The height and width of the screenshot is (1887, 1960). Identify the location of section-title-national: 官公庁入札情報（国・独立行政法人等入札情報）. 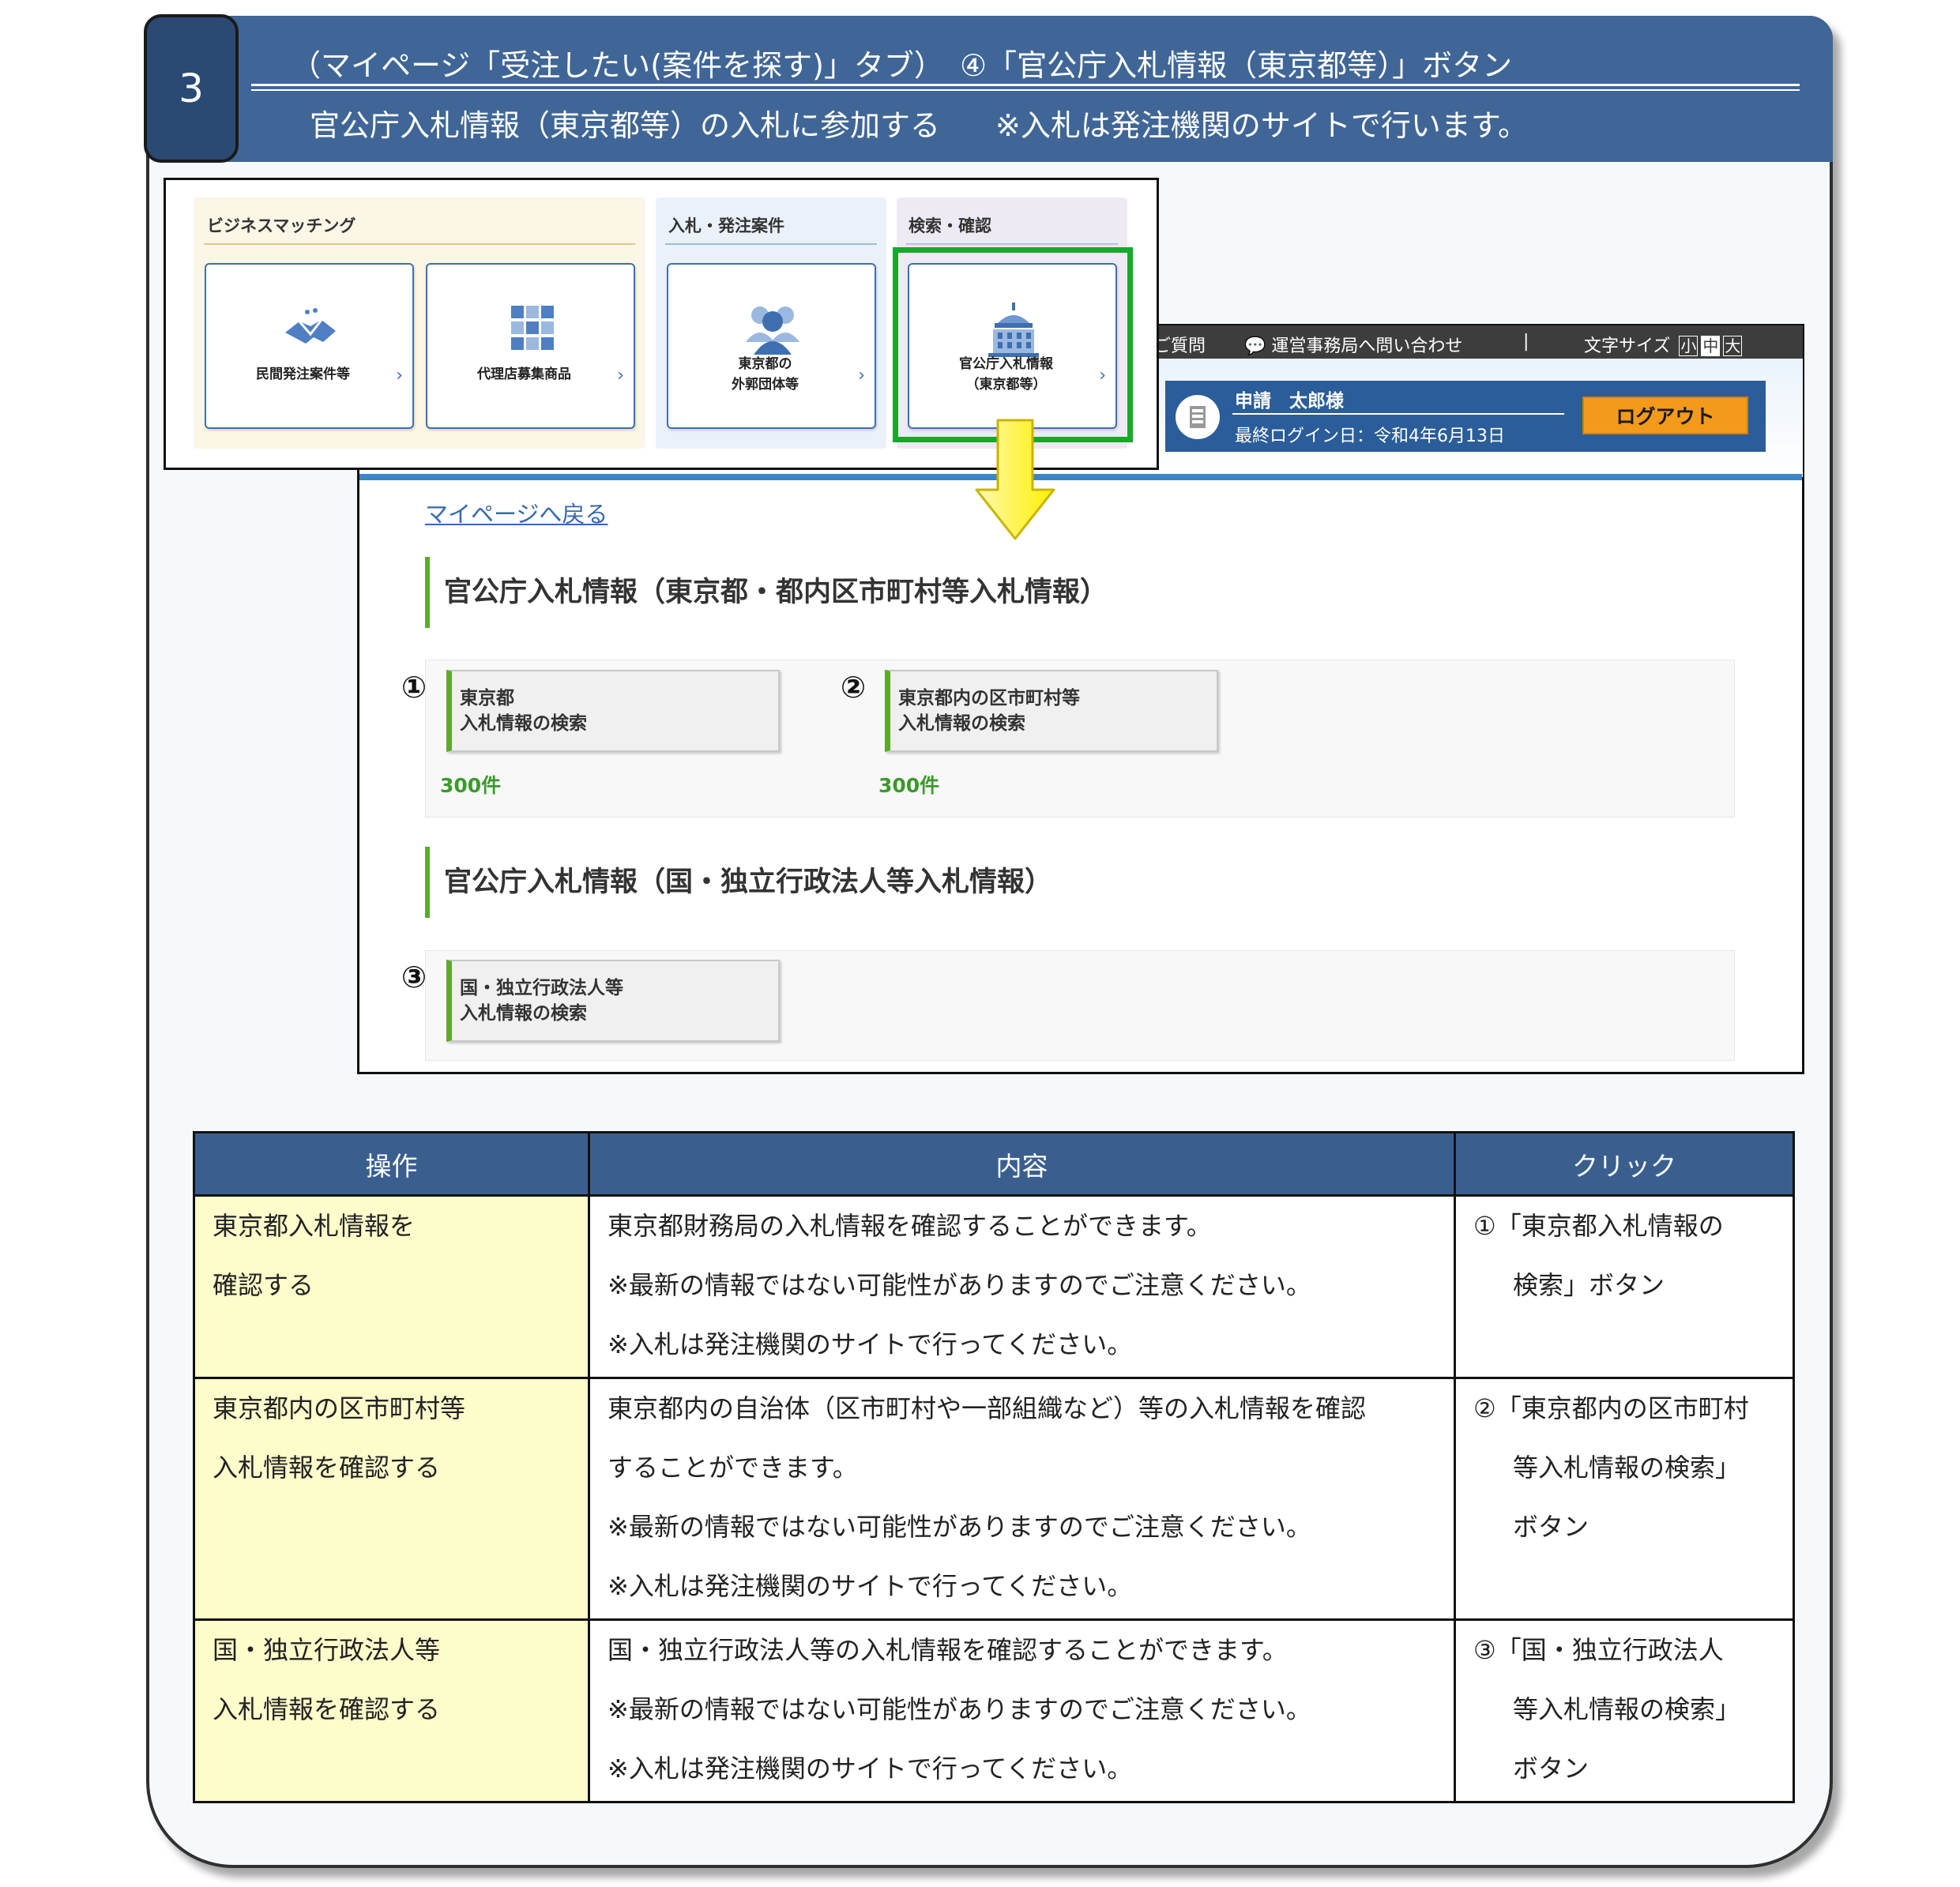
(738, 882).